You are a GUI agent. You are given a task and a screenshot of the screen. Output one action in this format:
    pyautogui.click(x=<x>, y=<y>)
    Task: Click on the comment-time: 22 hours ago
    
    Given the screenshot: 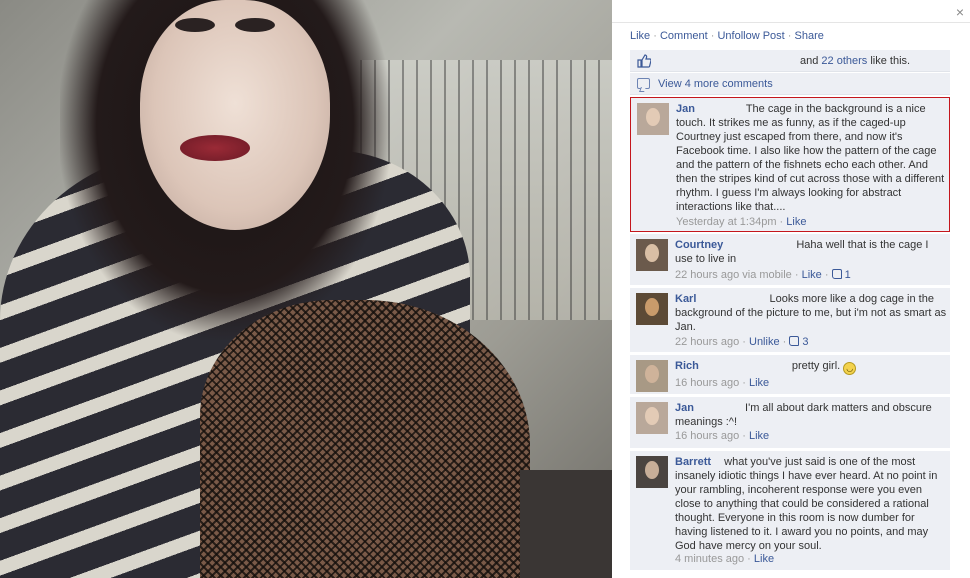 What is the action you would take?
    pyautogui.click(x=707, y=342)
    